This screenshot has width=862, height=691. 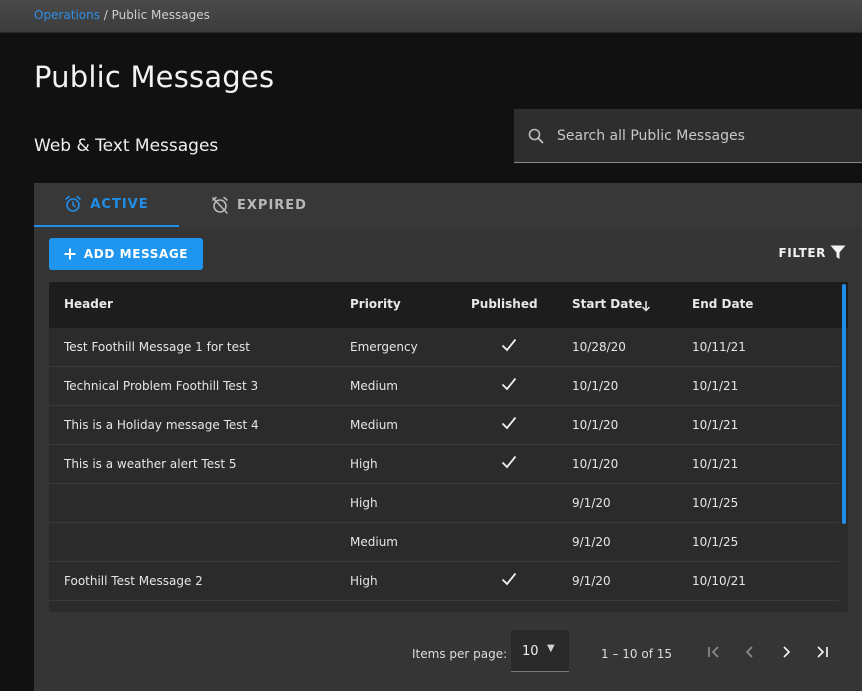 What do you see at coordinates (448, 205) in the screenshot?
I see `tab-bar: ACTIVE EXPIRED` at bounding box center [448, 205].